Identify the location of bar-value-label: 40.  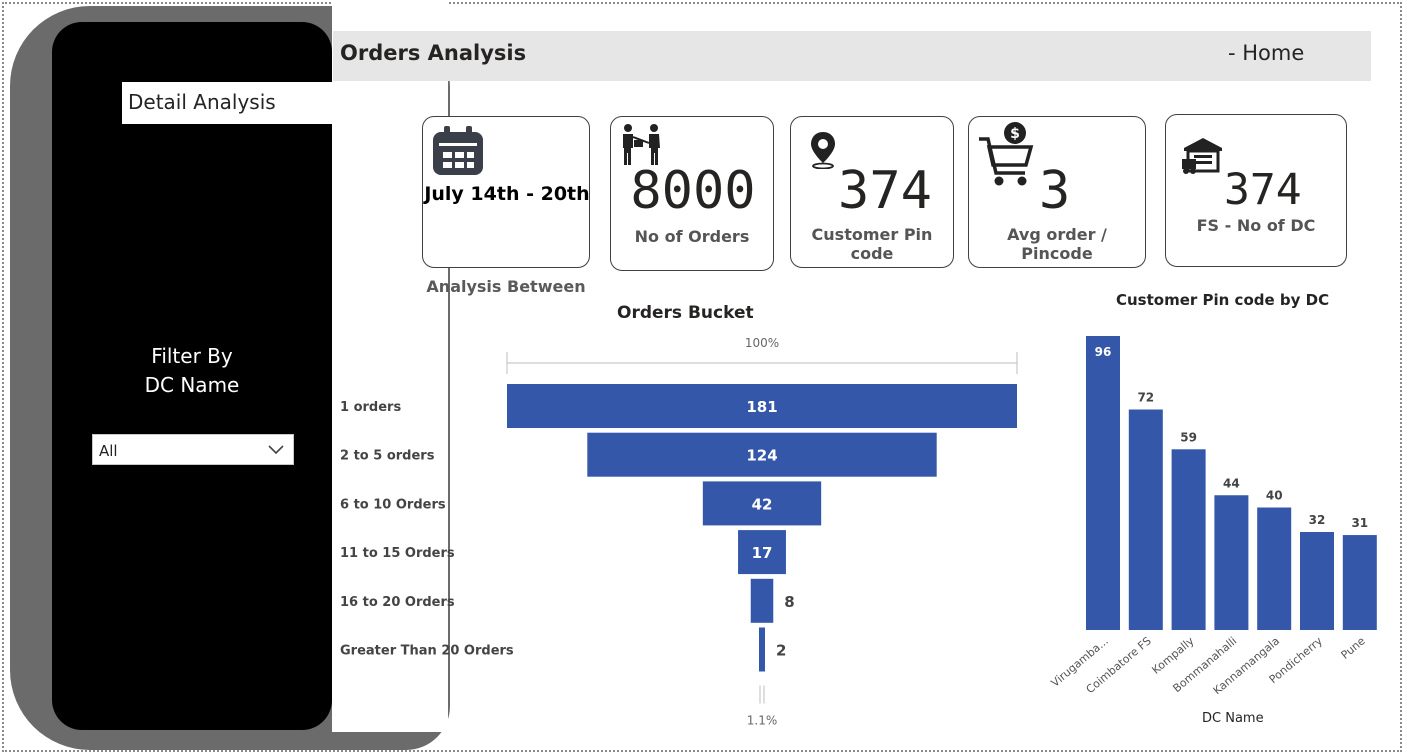
(1274, 496).